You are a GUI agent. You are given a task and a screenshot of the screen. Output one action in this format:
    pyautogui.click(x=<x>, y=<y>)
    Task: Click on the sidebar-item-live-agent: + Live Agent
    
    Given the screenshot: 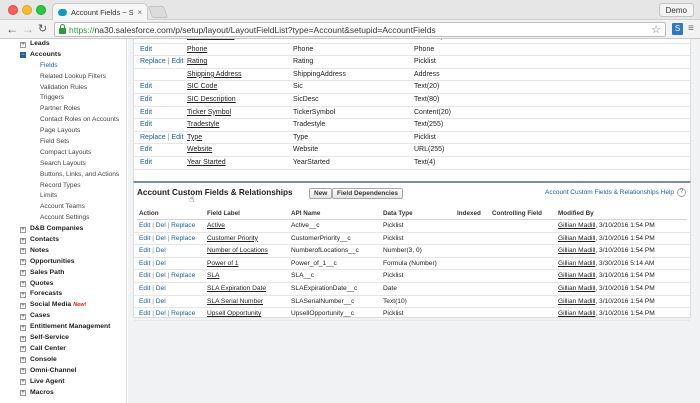 What is the action you would take?
    pyautogui.click(x=63, y=382)
    